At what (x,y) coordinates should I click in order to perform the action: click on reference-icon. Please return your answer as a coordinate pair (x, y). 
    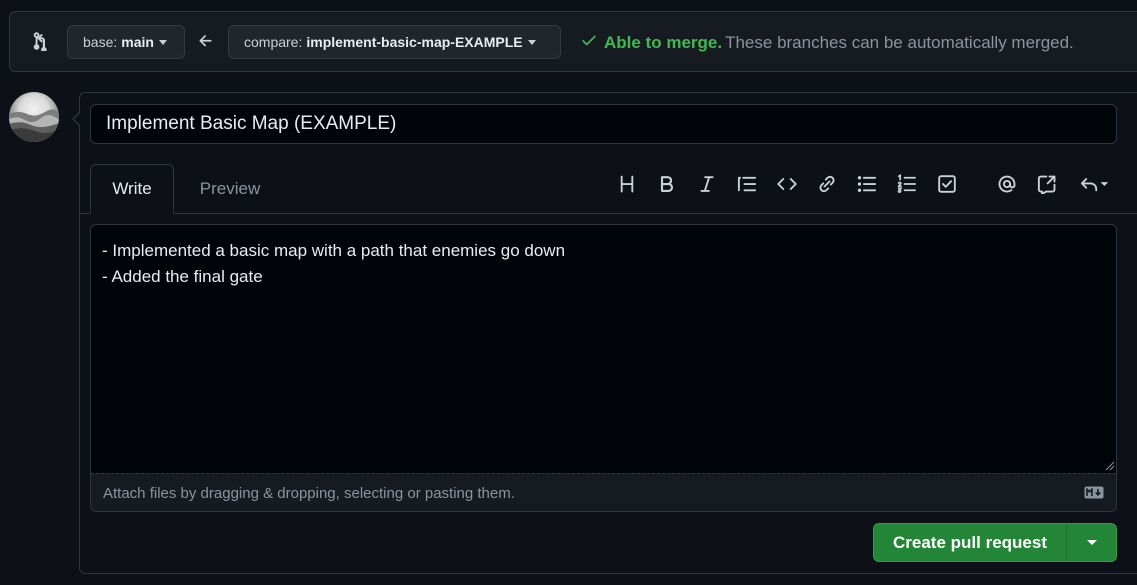
    Looking at the image, I should click on (1047, 184).